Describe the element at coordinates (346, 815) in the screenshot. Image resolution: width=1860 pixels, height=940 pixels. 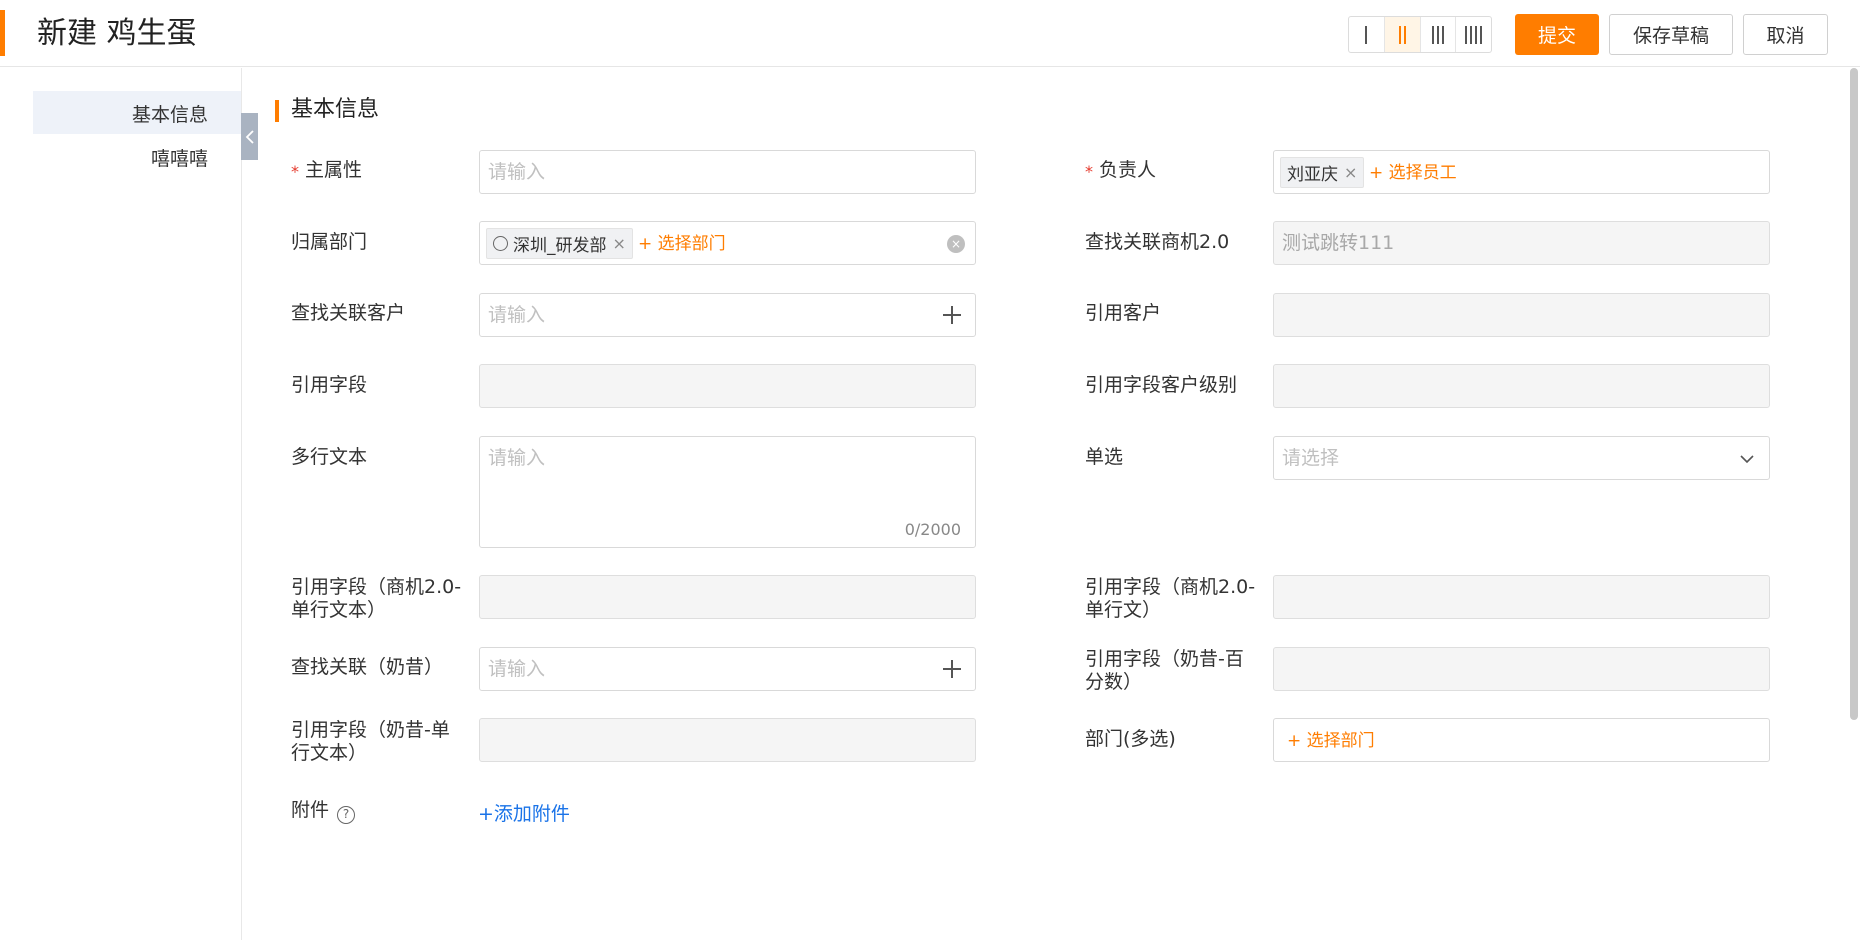
I see `help-icon: ?` at that location.